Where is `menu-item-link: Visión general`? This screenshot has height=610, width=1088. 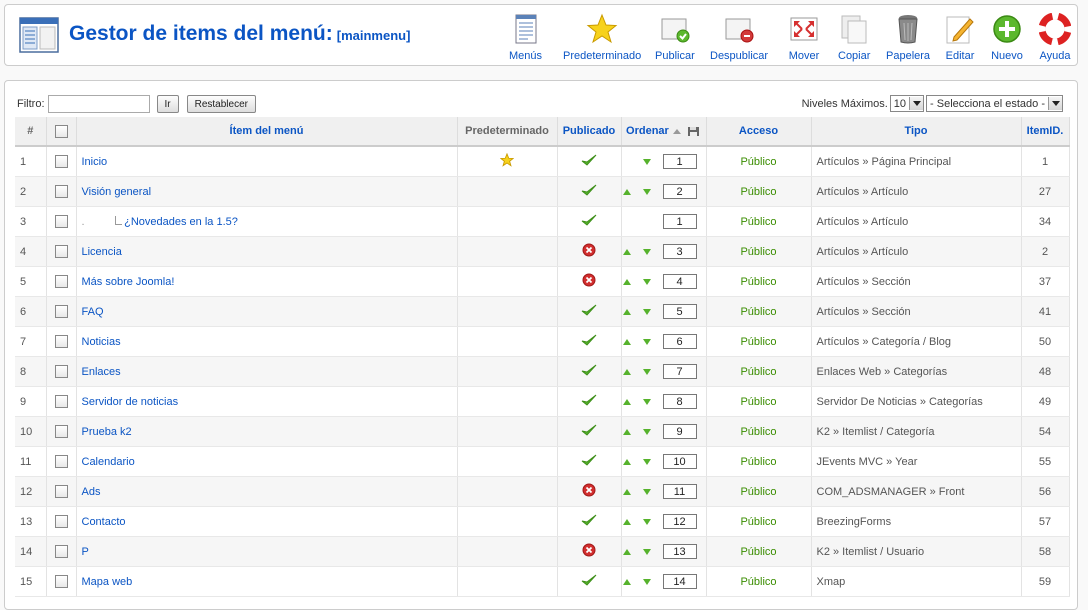
menu-item-link: Visión general is located at coordinates (117, 192).